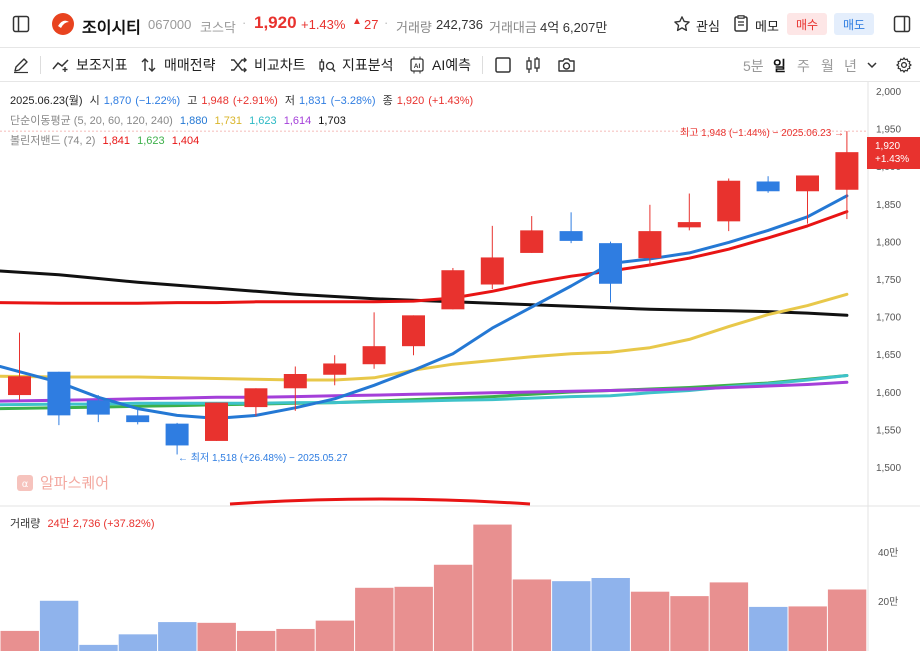 This screenshot has width=920, height=651. What do you see at coordinates (682, 24) in the screenshot?
I see `star-icon` at bounding box center [682, 24].